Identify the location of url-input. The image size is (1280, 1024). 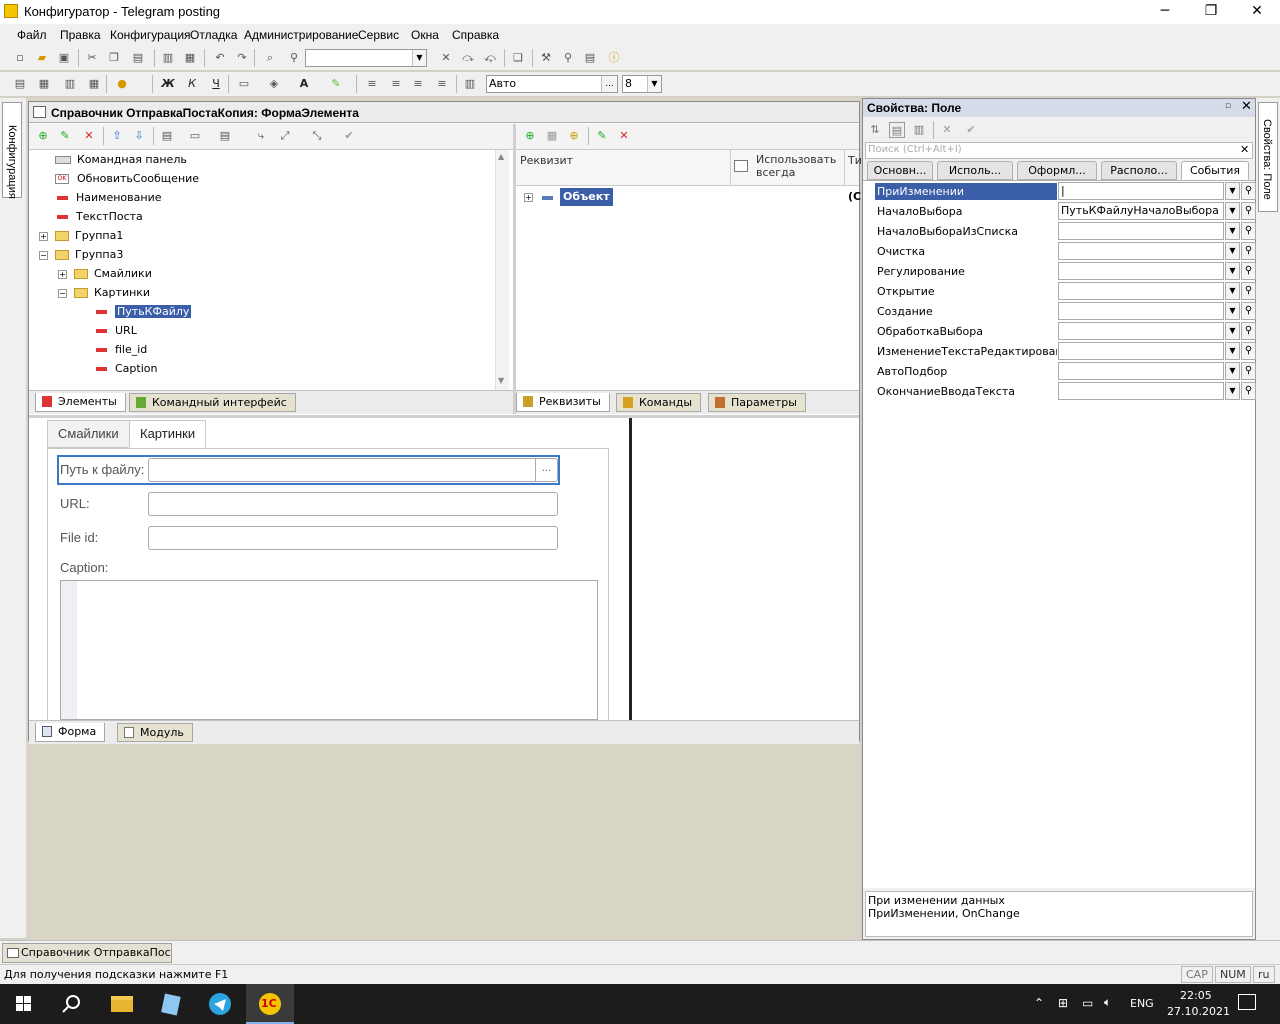
(353, 504).